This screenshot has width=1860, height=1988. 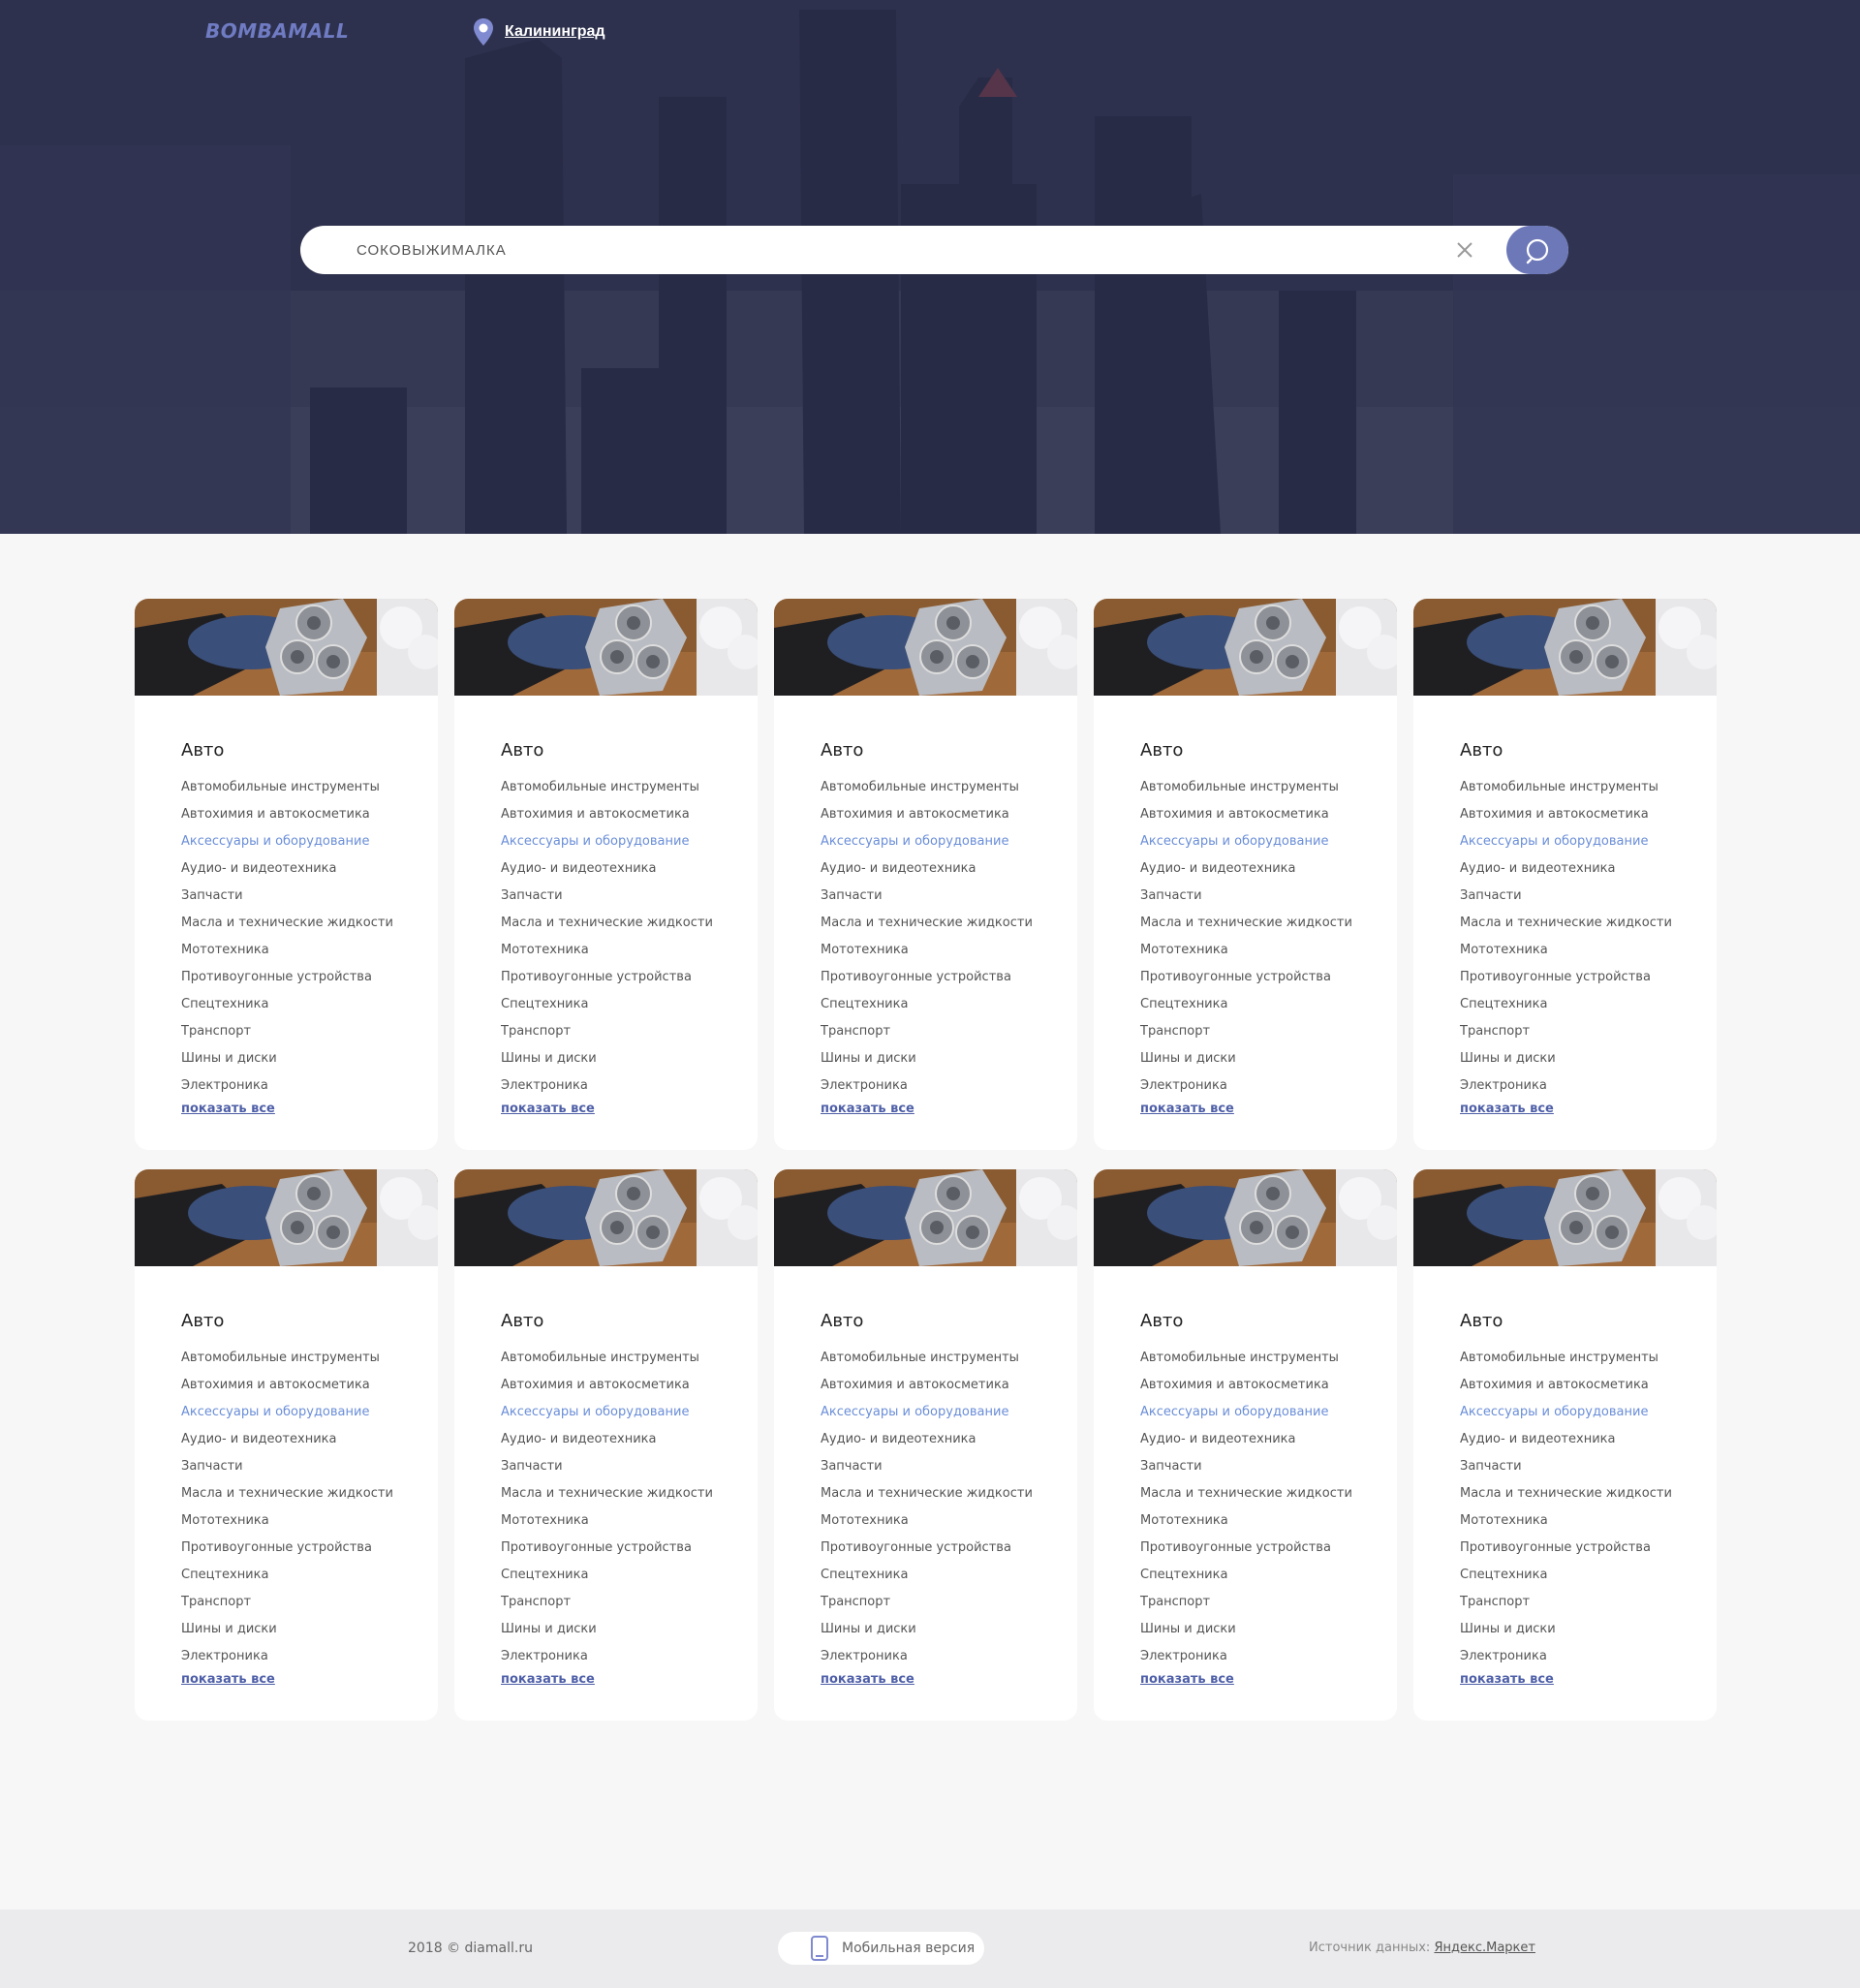 I want to click on search-input, so click(x=889, y=250).